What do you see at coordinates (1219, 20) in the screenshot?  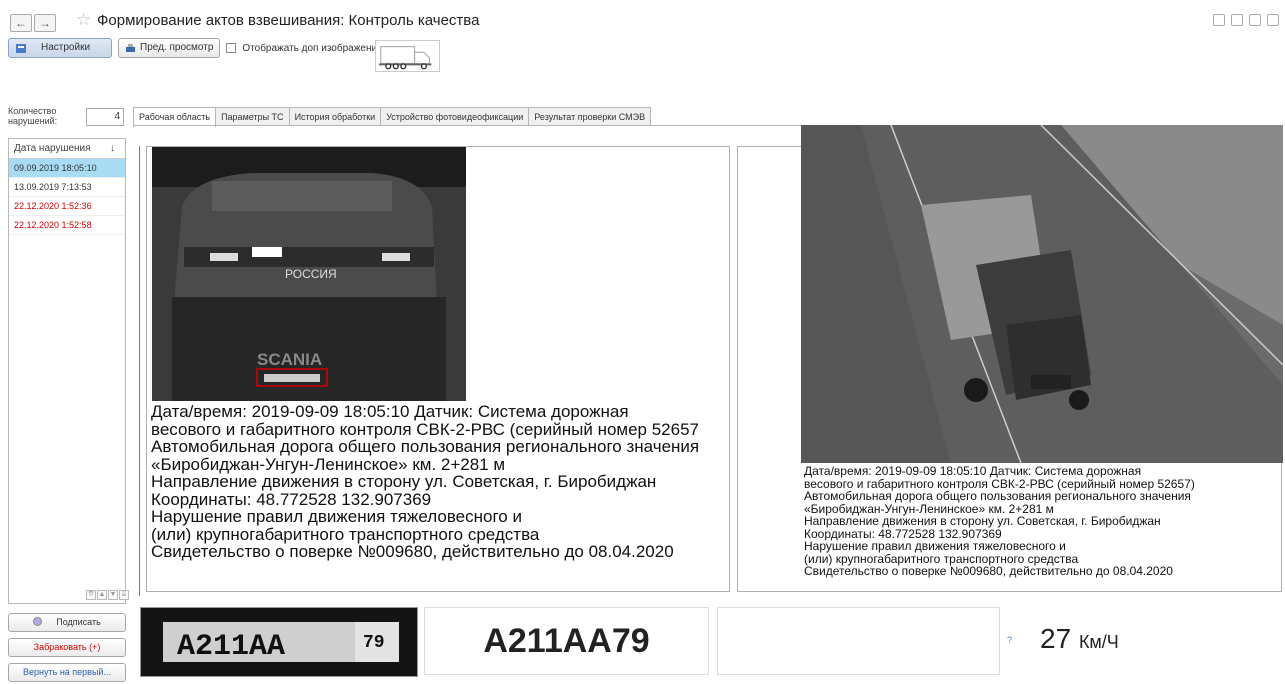 I see `save-icon` at bounding box center [1219, 20].